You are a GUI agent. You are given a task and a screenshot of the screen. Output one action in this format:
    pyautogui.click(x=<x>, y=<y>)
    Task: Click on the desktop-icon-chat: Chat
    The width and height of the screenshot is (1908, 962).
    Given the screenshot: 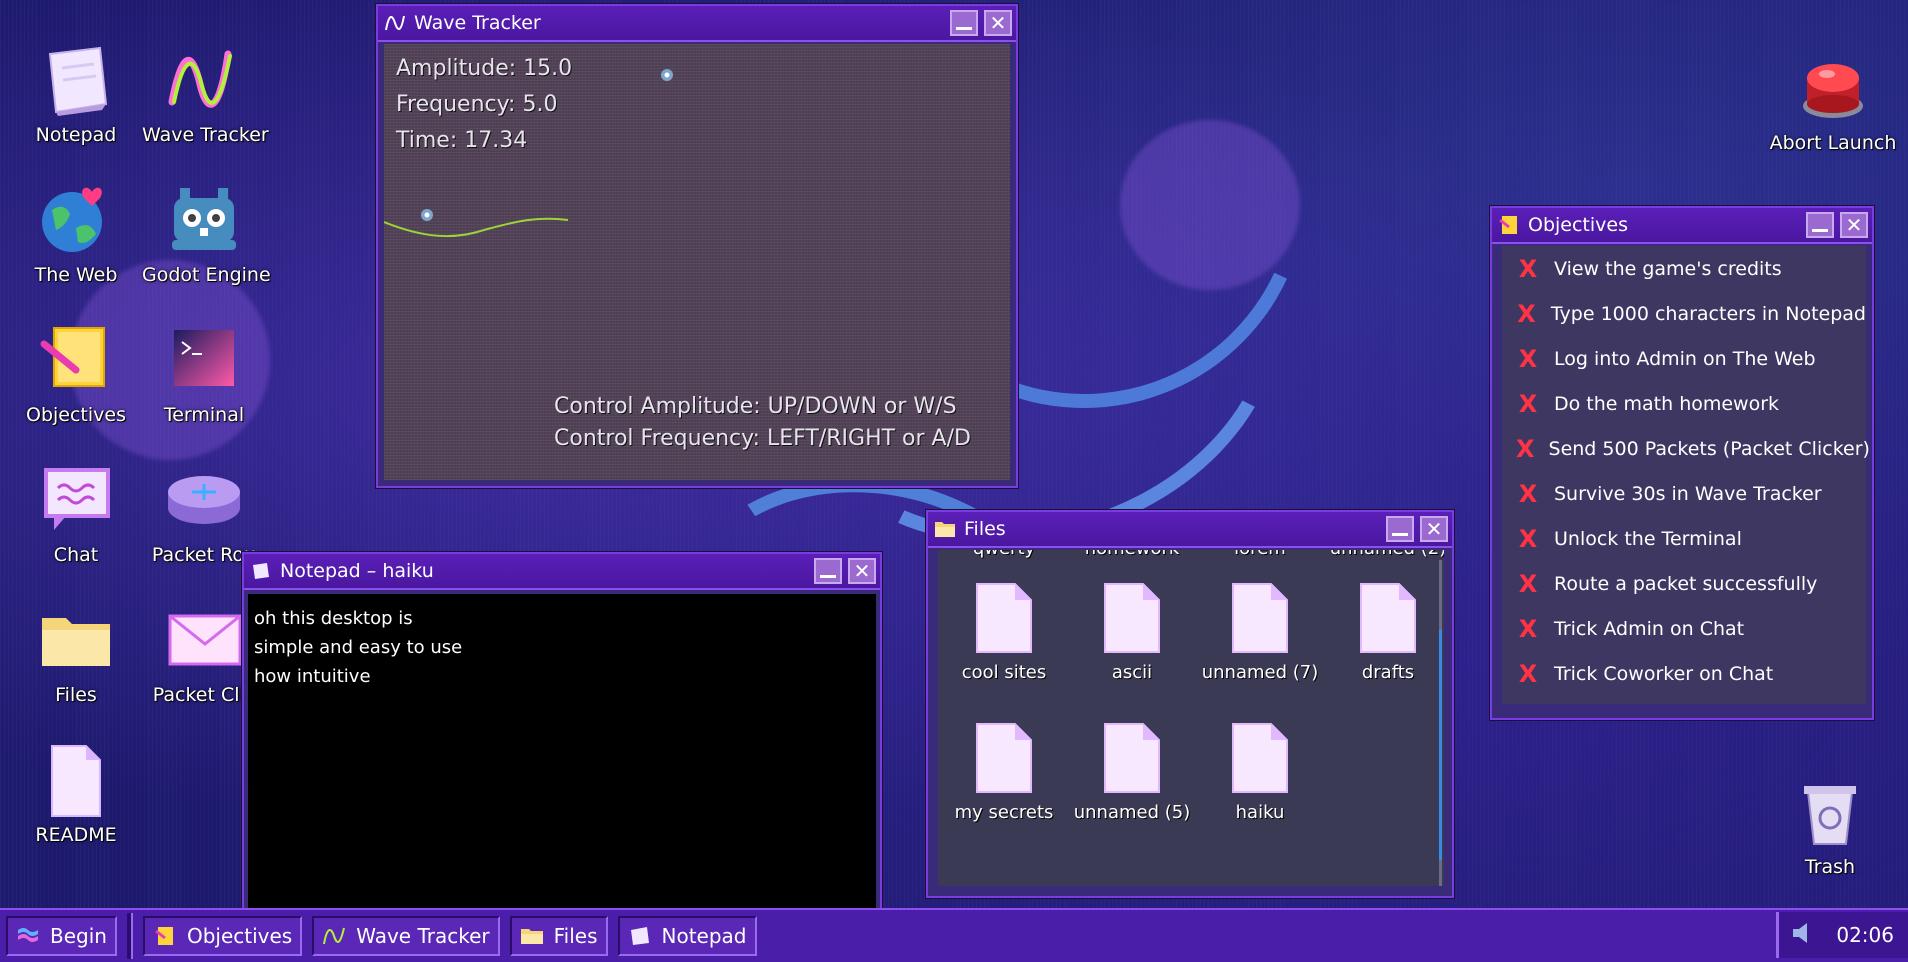 What is the action you would take?
    pyautogui.click(x=76, y=513)
    